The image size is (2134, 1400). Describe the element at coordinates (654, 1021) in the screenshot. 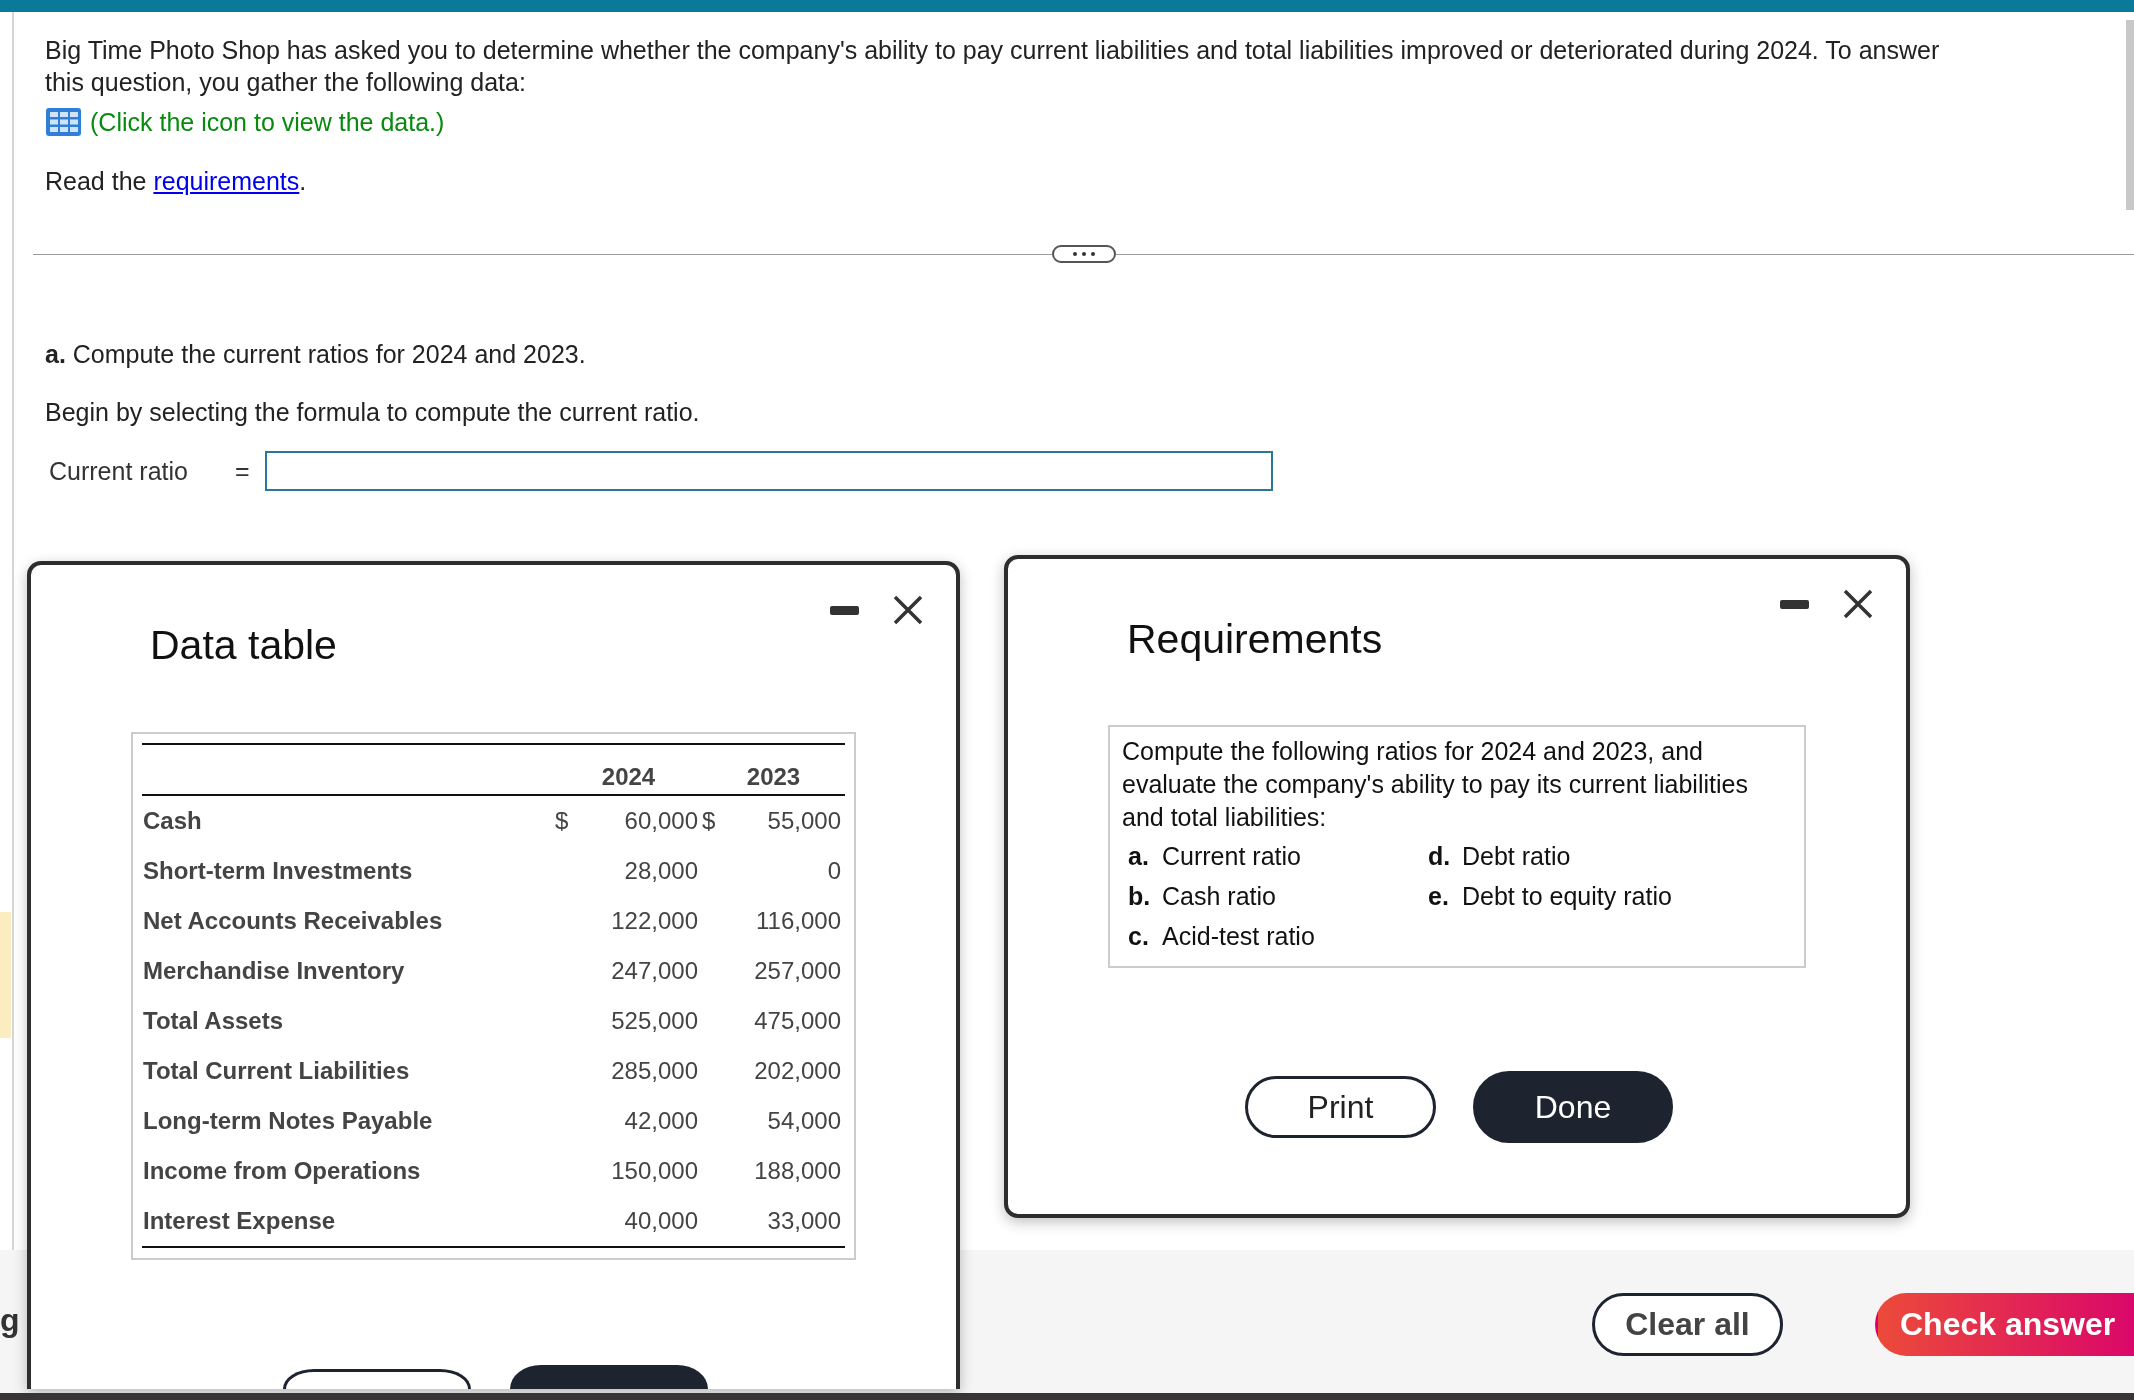

I see `table-cell: 525,000` at that location.